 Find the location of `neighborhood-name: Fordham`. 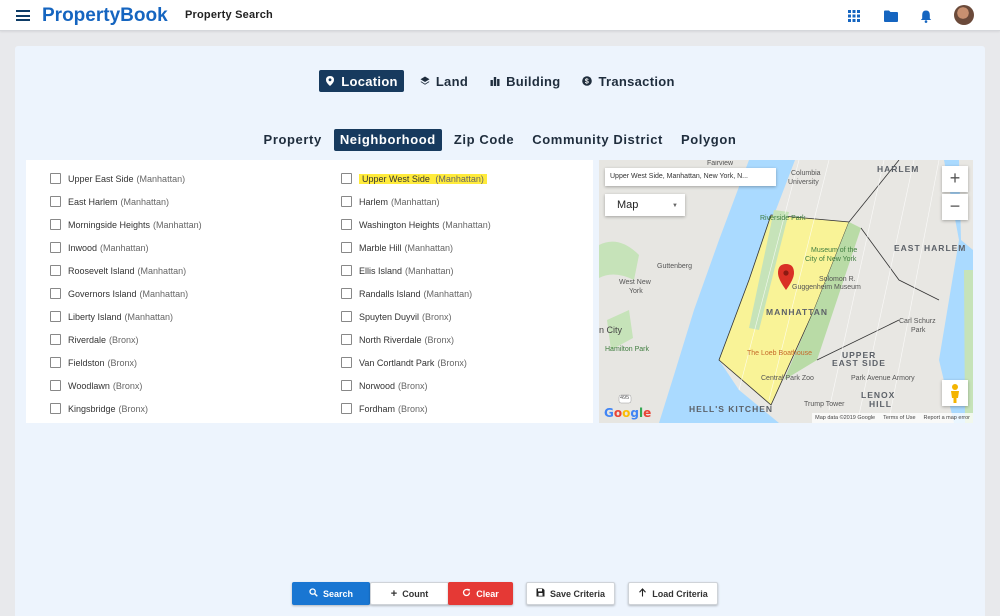

neighborhood-name: Fordham is located at coordinates (377, 408).